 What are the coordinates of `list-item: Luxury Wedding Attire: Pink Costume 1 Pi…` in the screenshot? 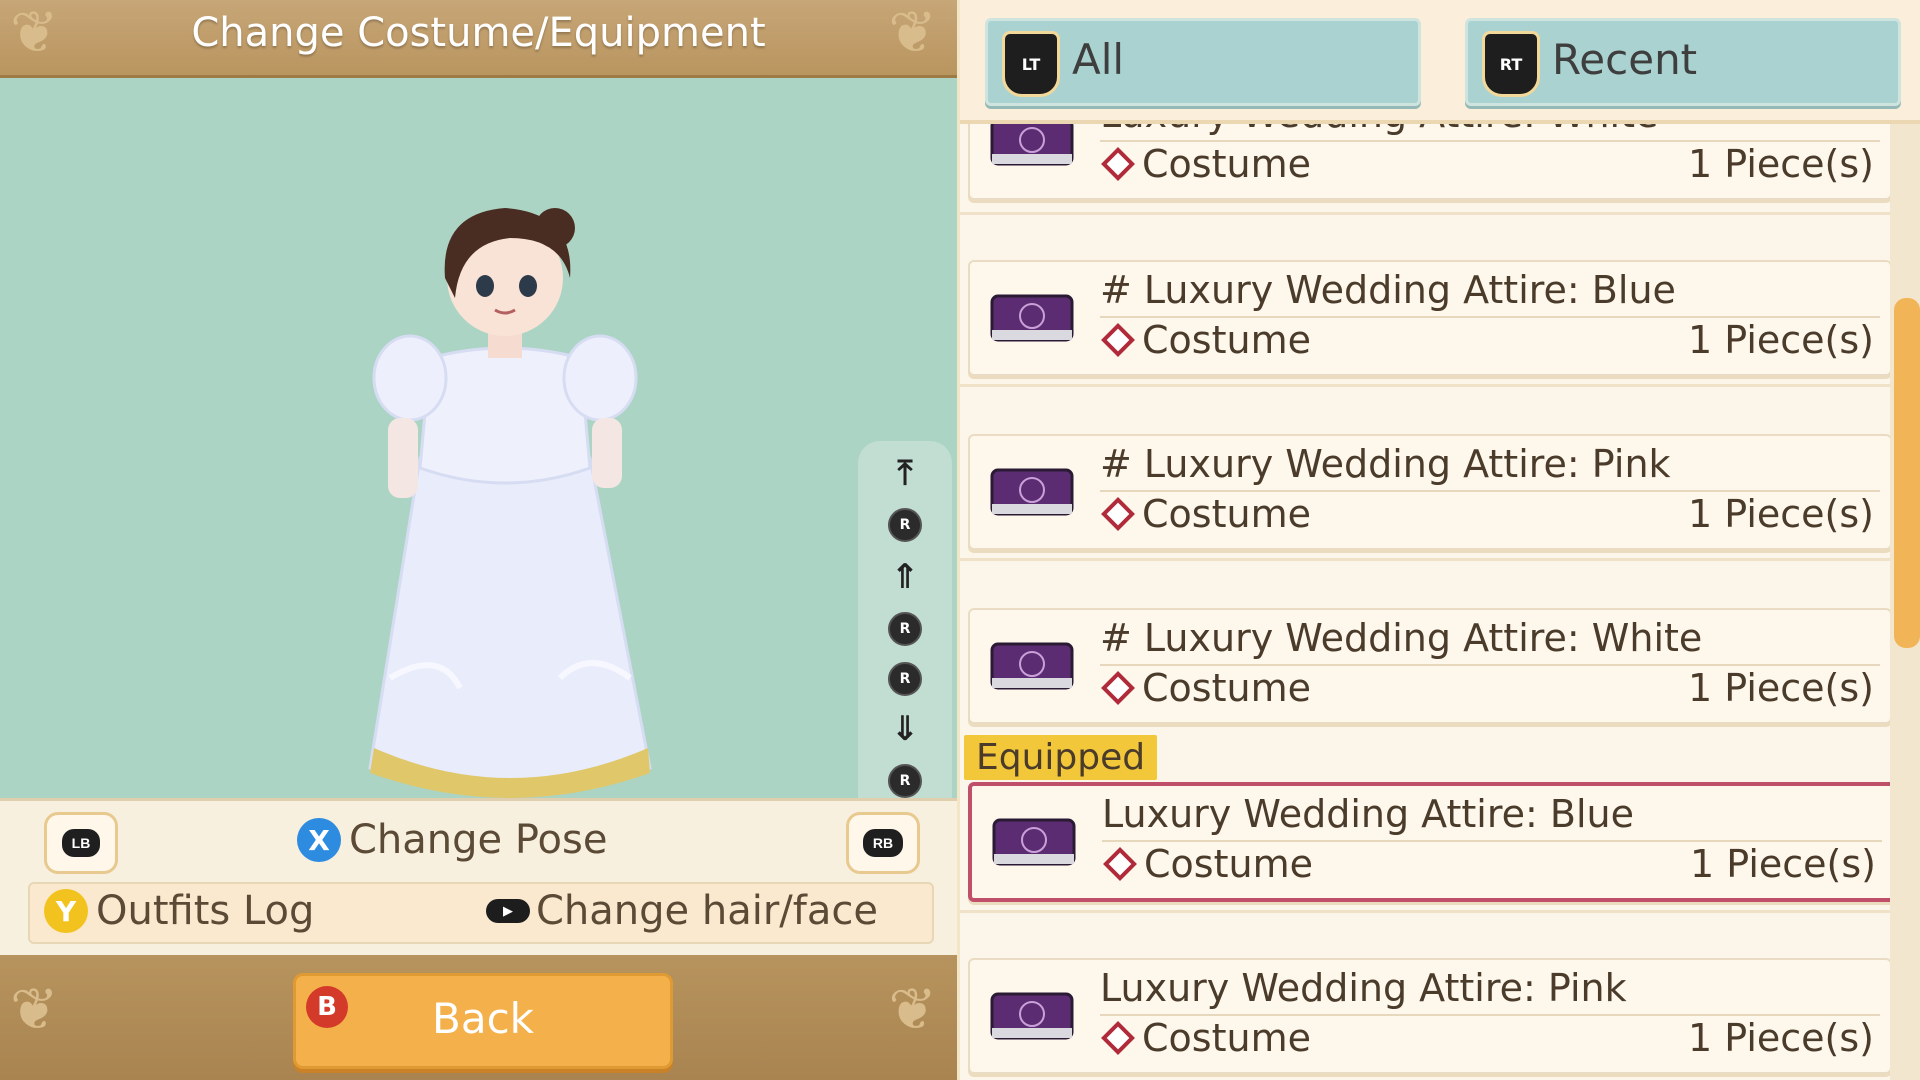 It's located at (1429, 1016).